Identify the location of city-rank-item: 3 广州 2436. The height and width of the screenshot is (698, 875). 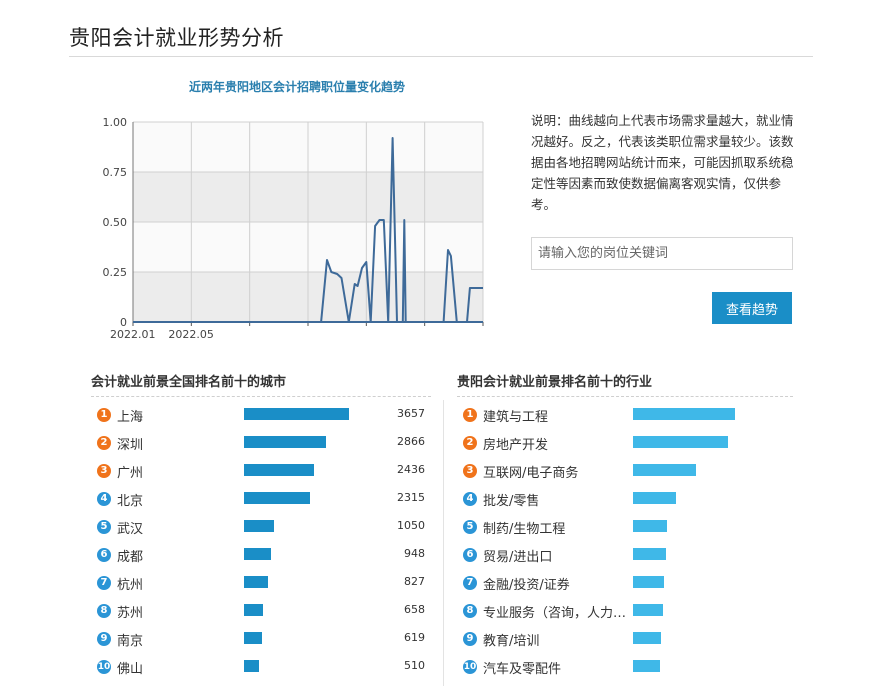
(261, 473).